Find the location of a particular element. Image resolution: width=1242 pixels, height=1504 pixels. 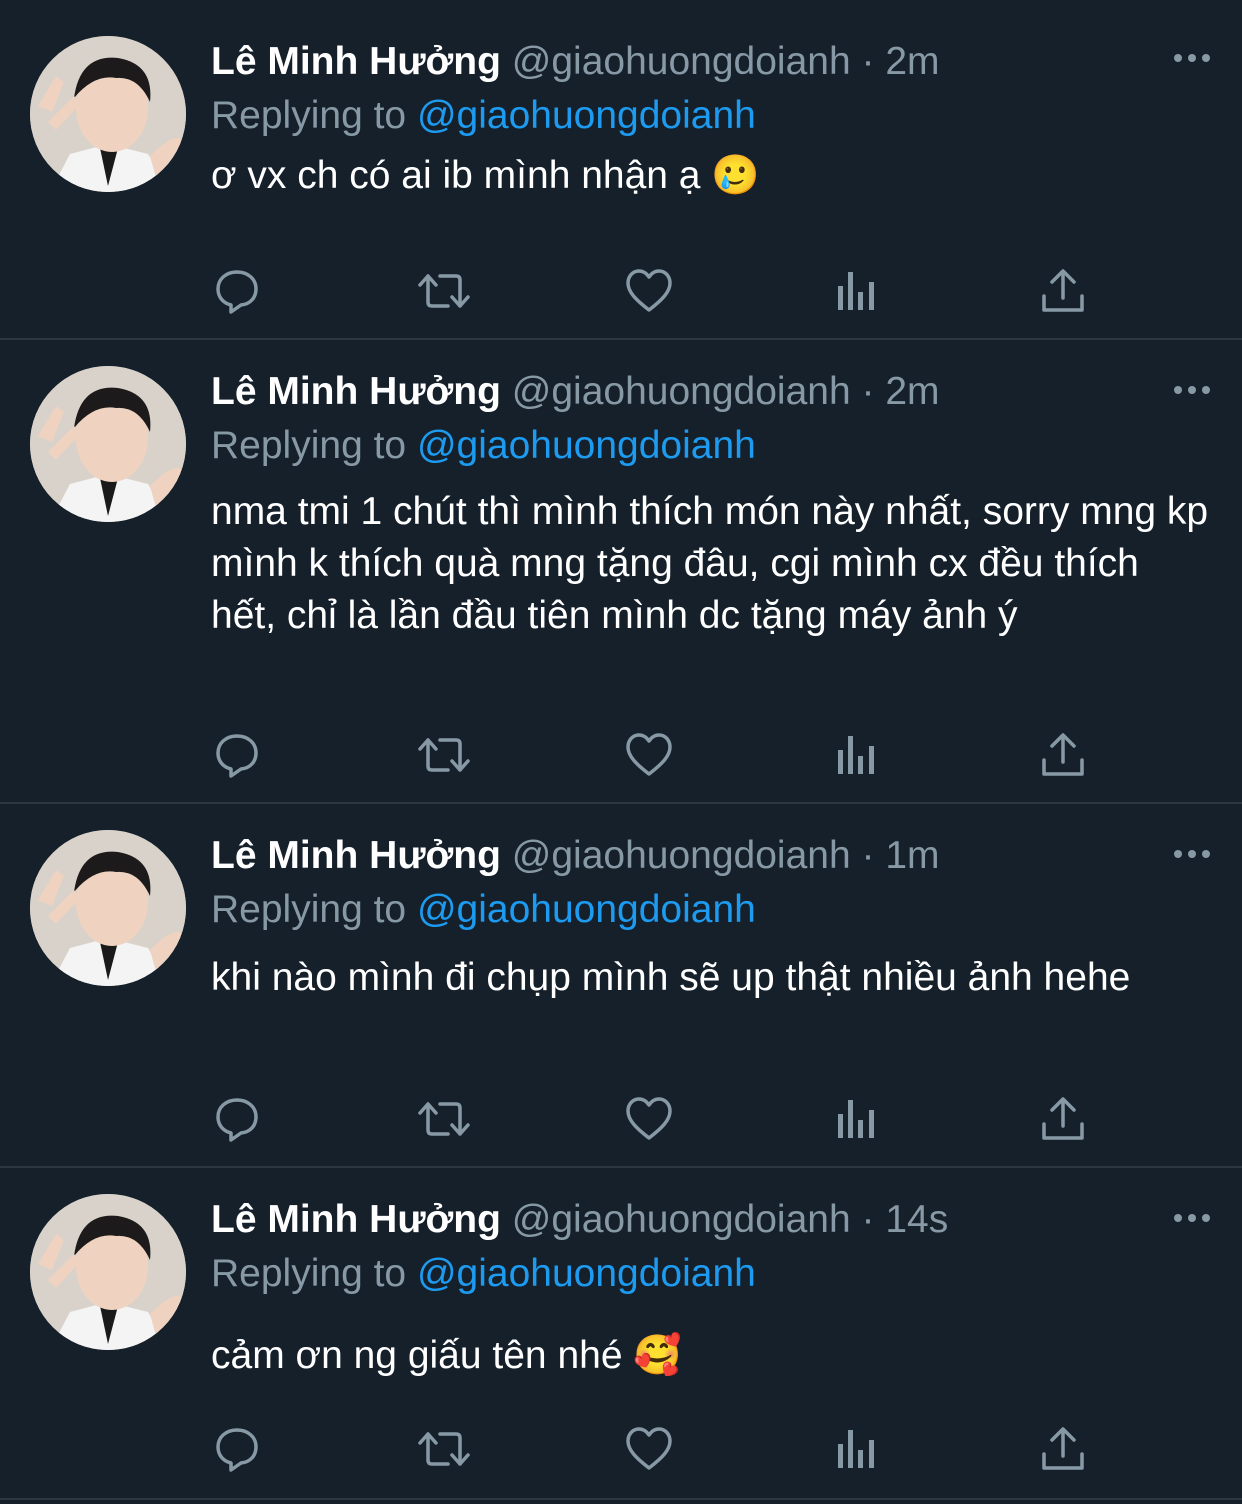

tweet-text: ơ vx ch có ai ib mình nhận ạ 🥲 is located at coordinates (711, 176).